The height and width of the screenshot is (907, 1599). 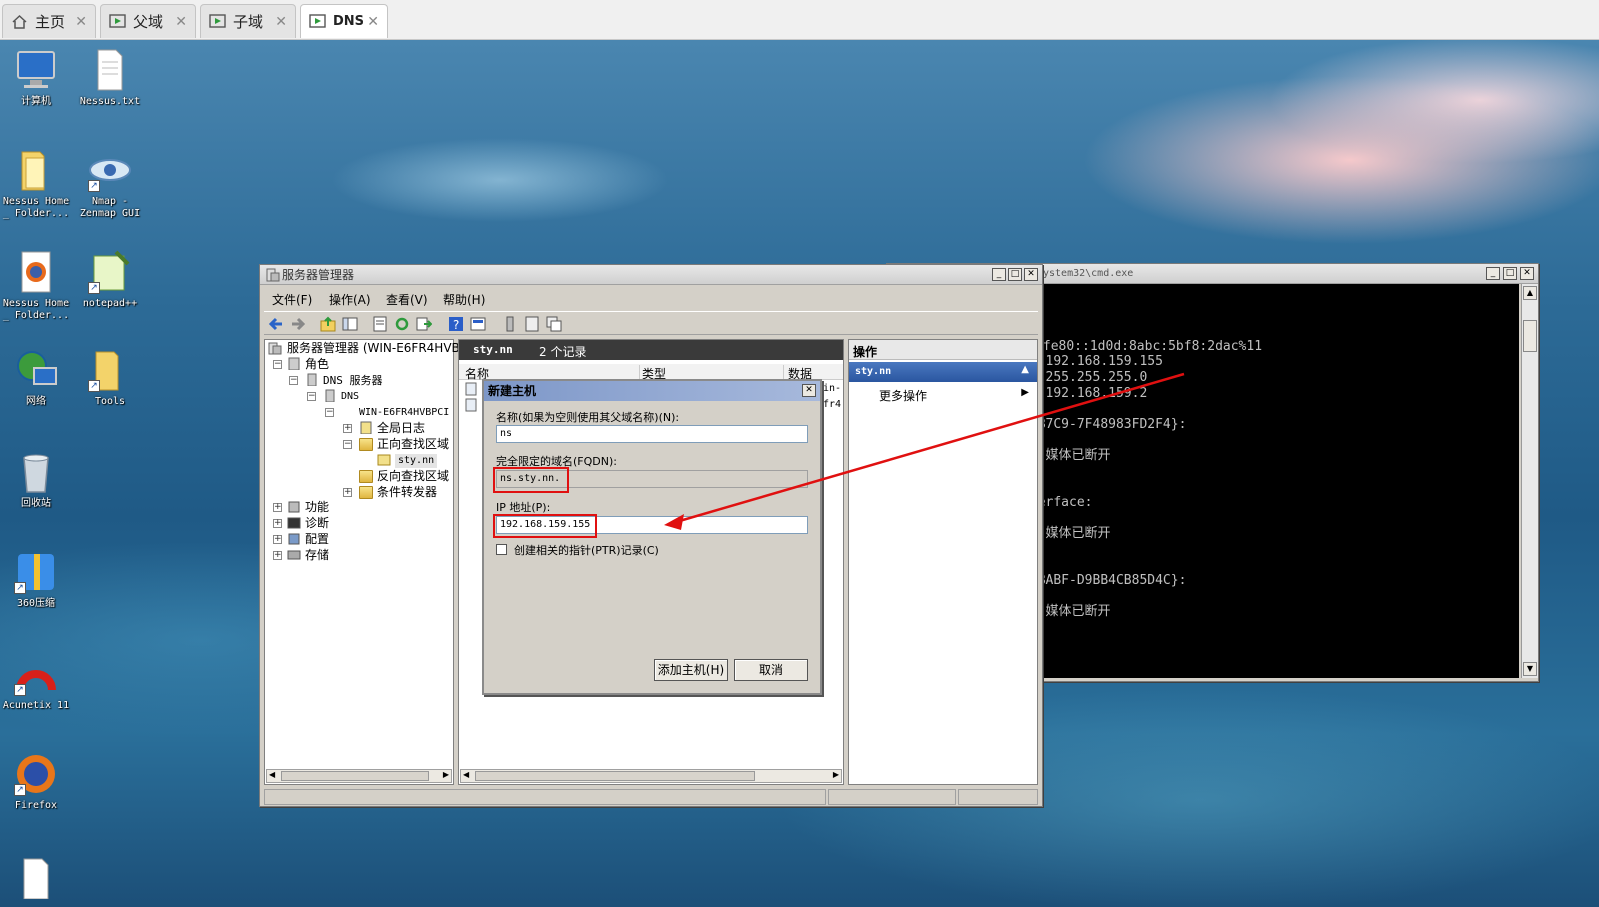 What do you see at coordinates (401, 428) in the screenshot?
I see `tree-global-log: 全局日志` at bounding box center [401, 428].